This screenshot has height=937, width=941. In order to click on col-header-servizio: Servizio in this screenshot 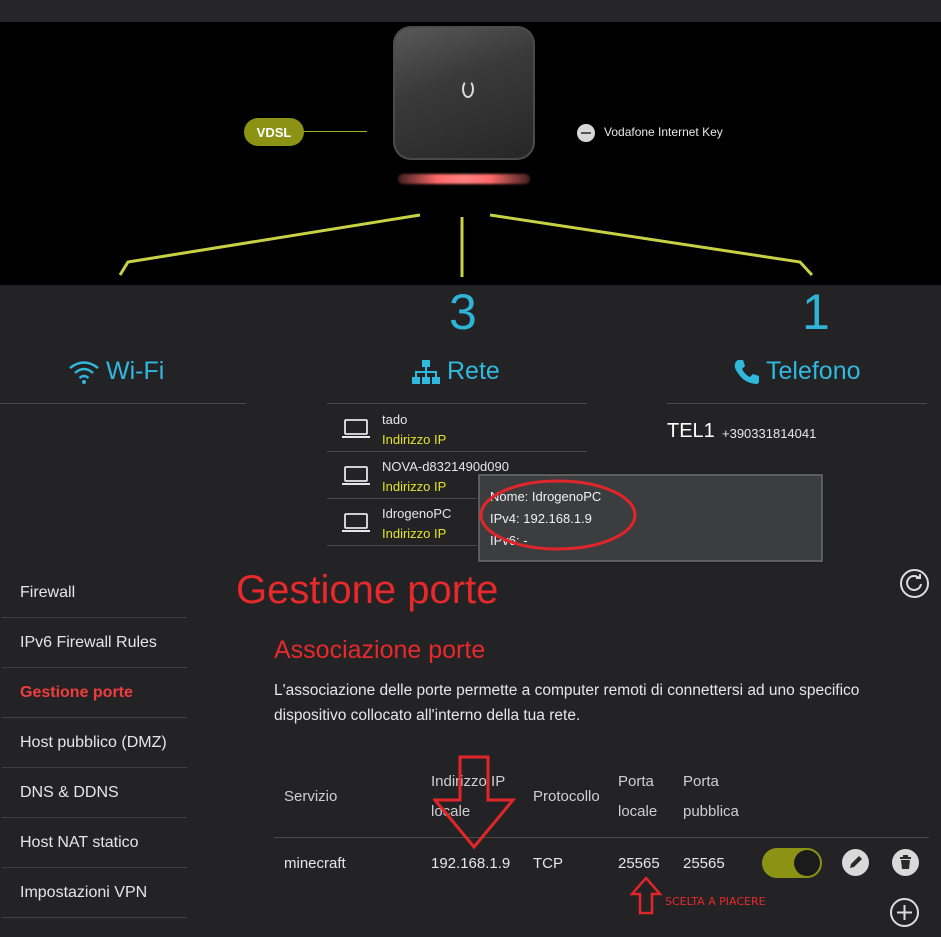, I will do `click(311, 796)`.